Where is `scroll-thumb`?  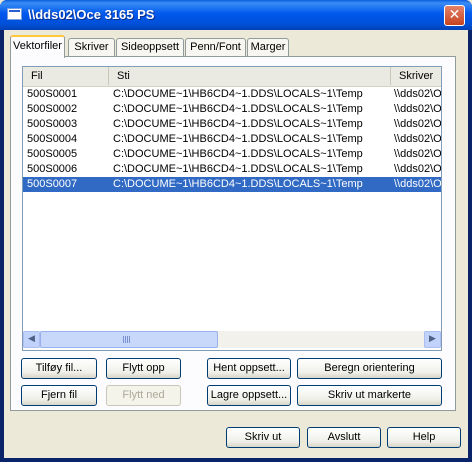
scroll-thumb is located at coordinates (129, 339).